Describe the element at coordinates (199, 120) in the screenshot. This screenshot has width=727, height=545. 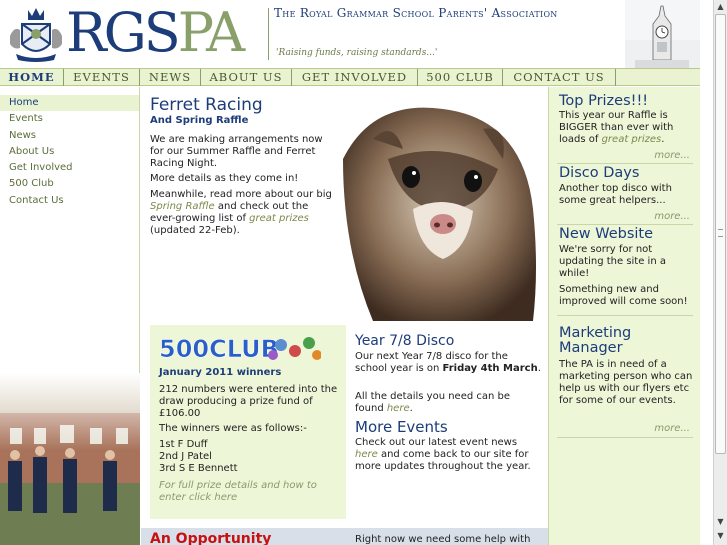
I see `ferret-racing-subtitle: And Spring Raffle` at that location.